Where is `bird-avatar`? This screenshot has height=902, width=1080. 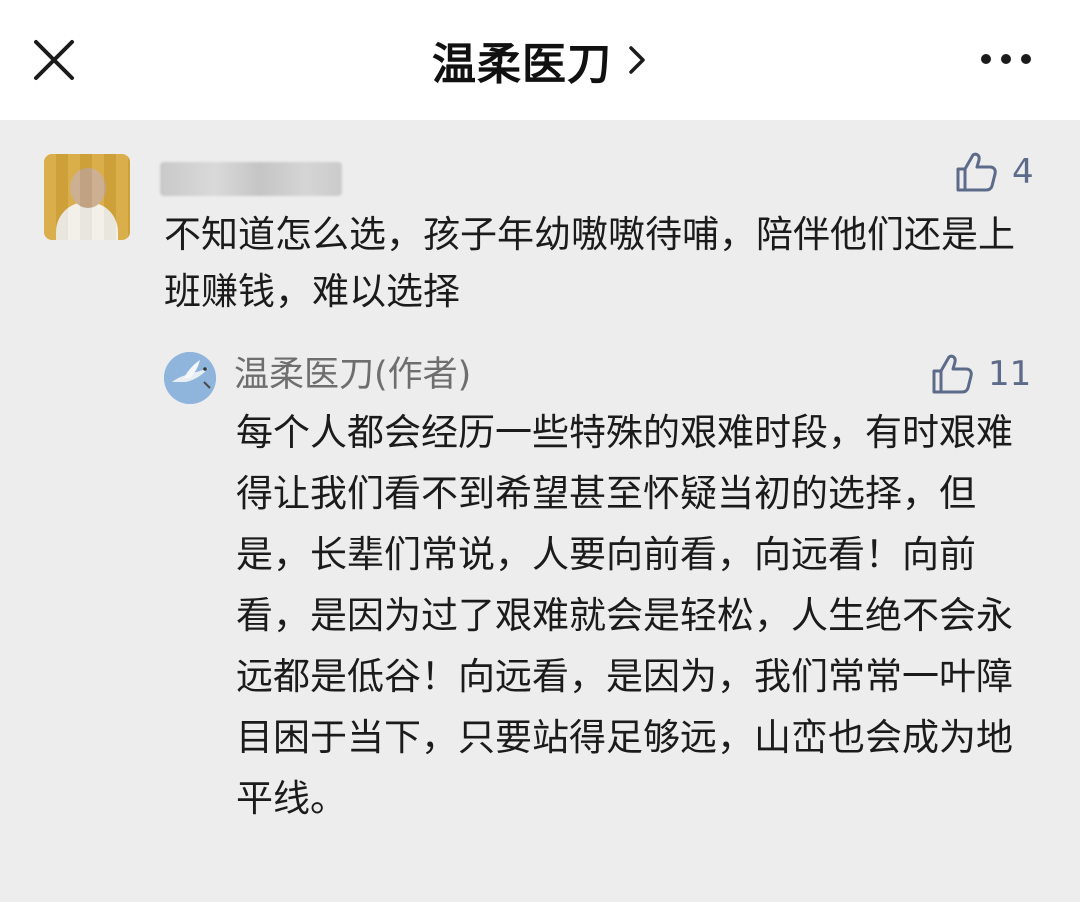 bird-avatar is located at coordinates (190, 378).